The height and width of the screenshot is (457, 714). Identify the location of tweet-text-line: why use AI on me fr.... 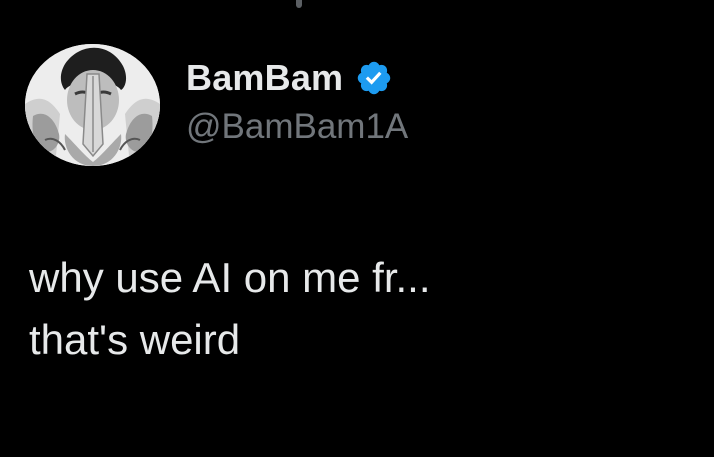
(230, 277).